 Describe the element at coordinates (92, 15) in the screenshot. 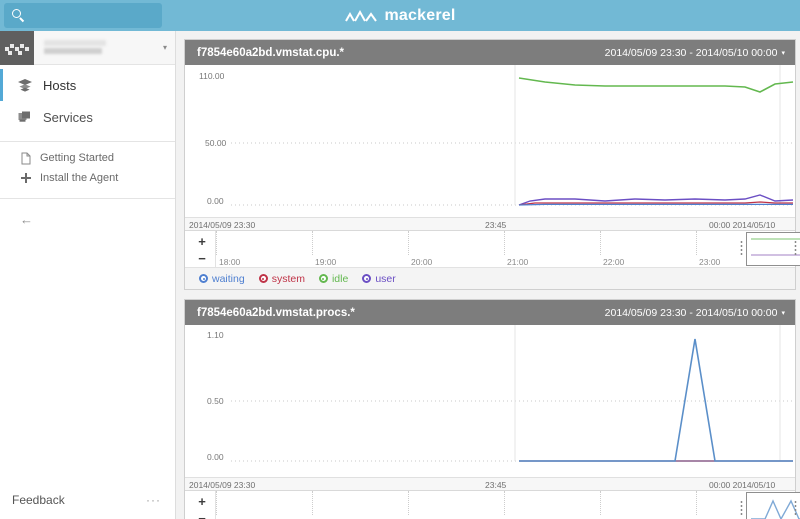

I see `search-input` at that location.